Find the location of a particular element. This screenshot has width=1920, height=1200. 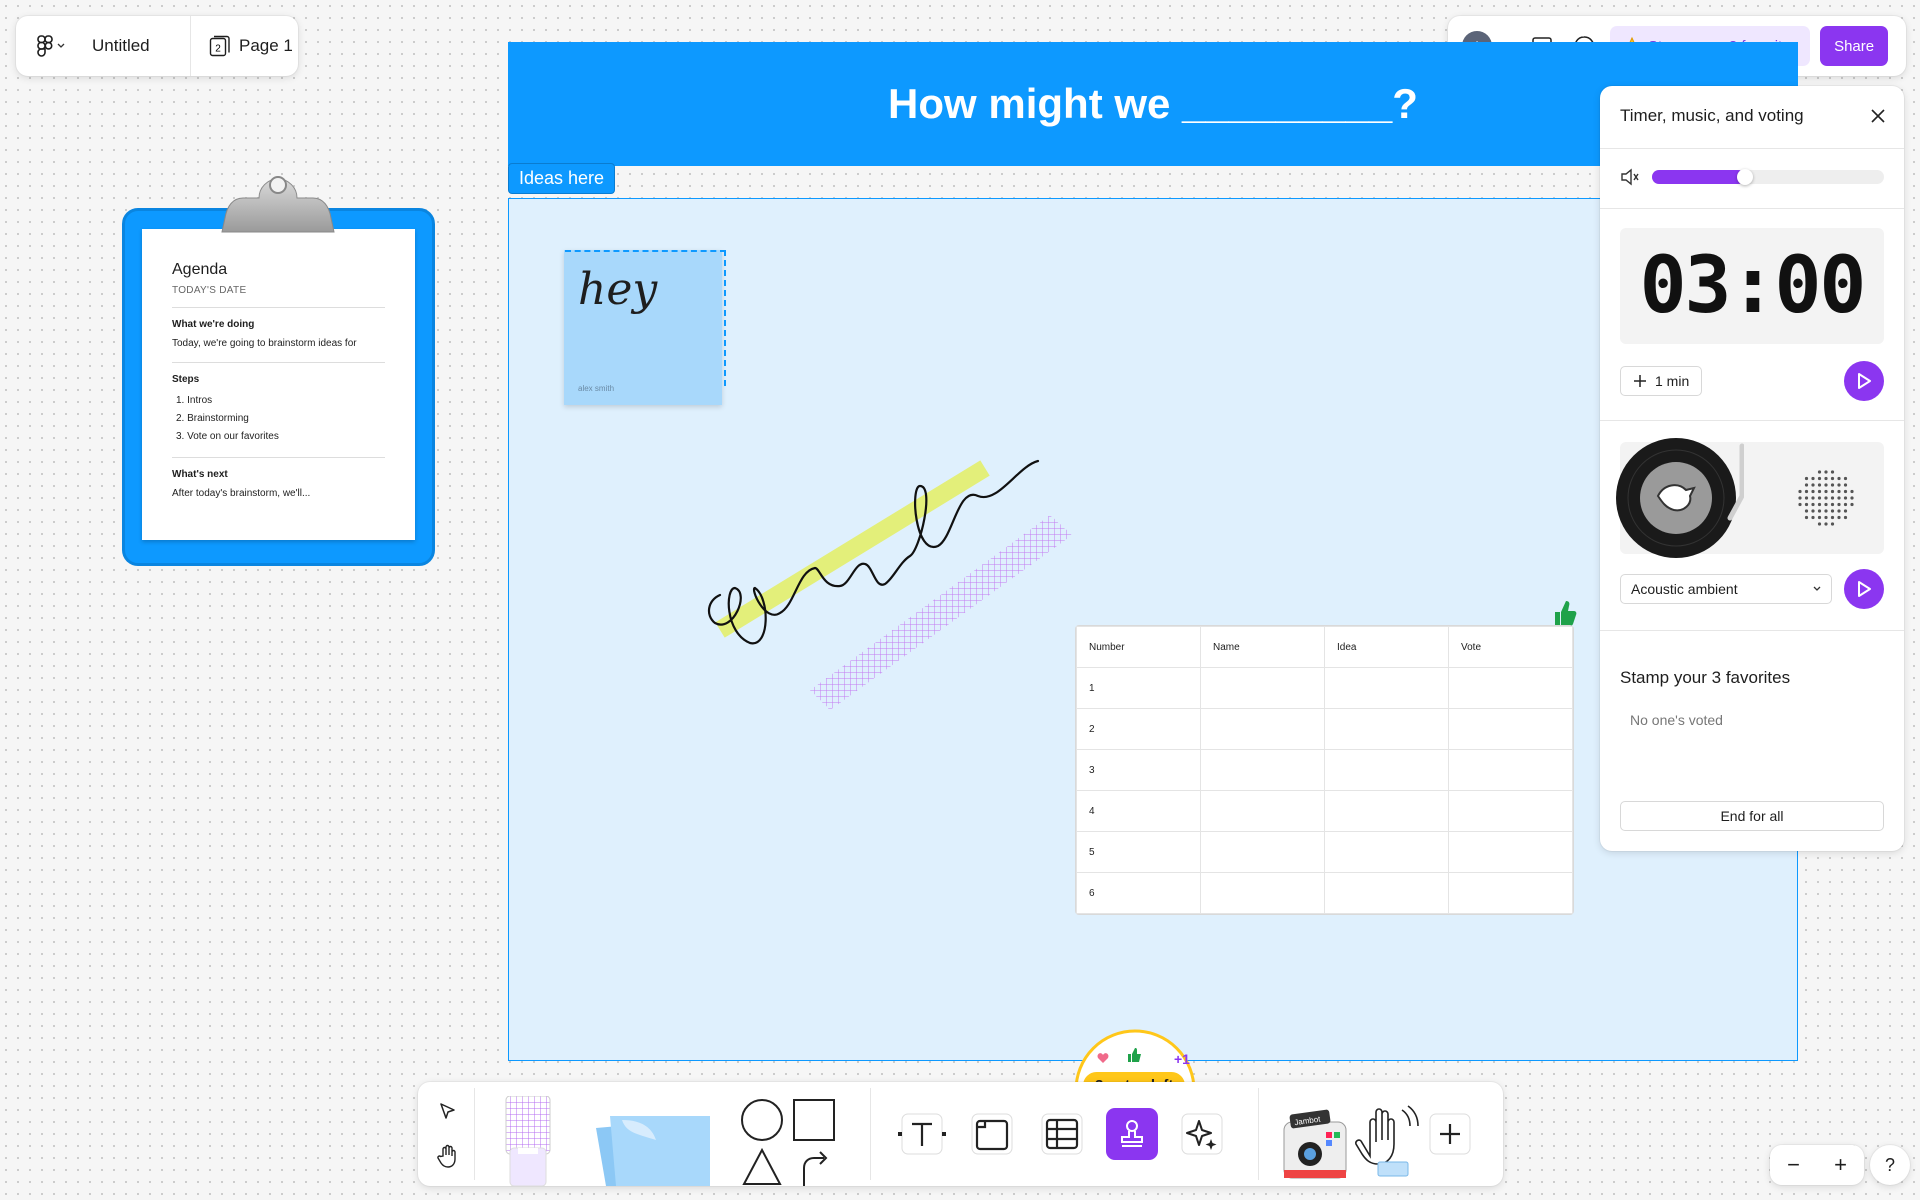

page-selector: 2 Page 1 is located at coordinates (242, 46).